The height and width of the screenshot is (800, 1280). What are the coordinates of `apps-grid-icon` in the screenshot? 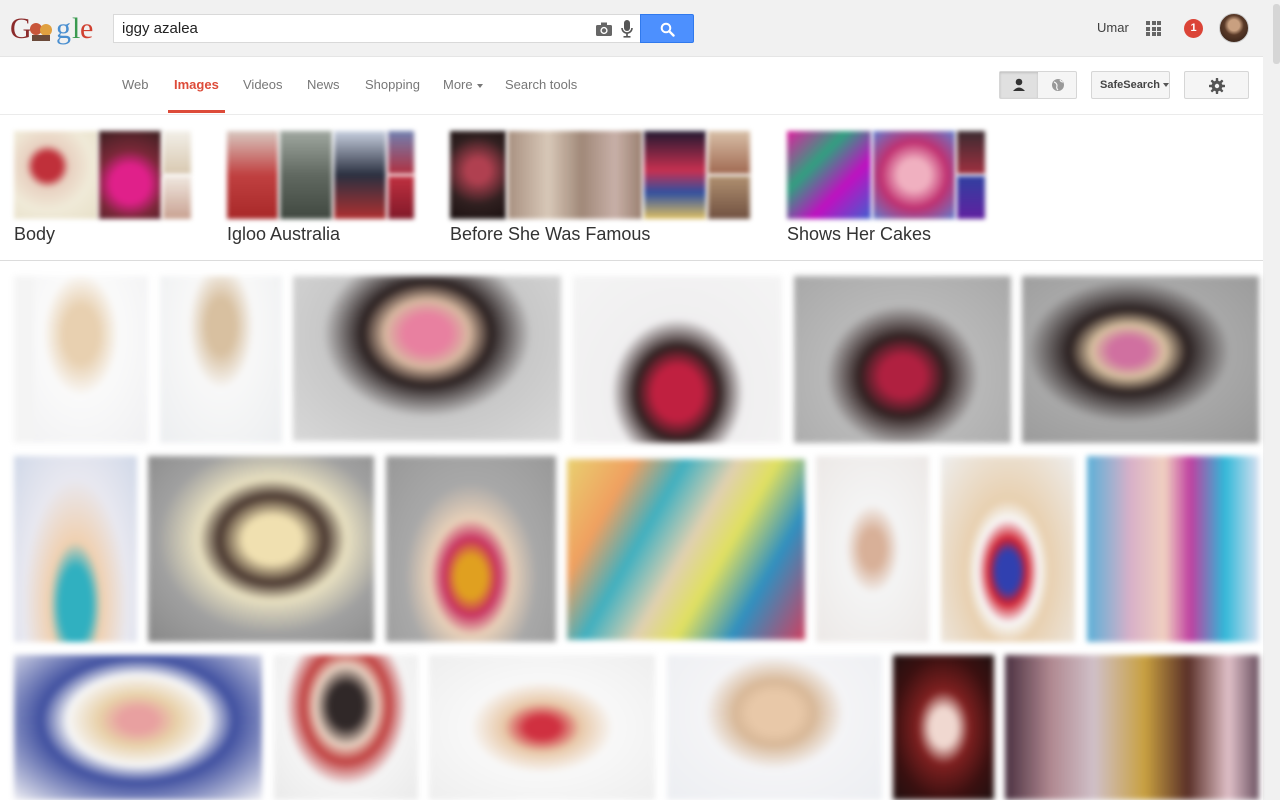 It's located at (1153, 28).